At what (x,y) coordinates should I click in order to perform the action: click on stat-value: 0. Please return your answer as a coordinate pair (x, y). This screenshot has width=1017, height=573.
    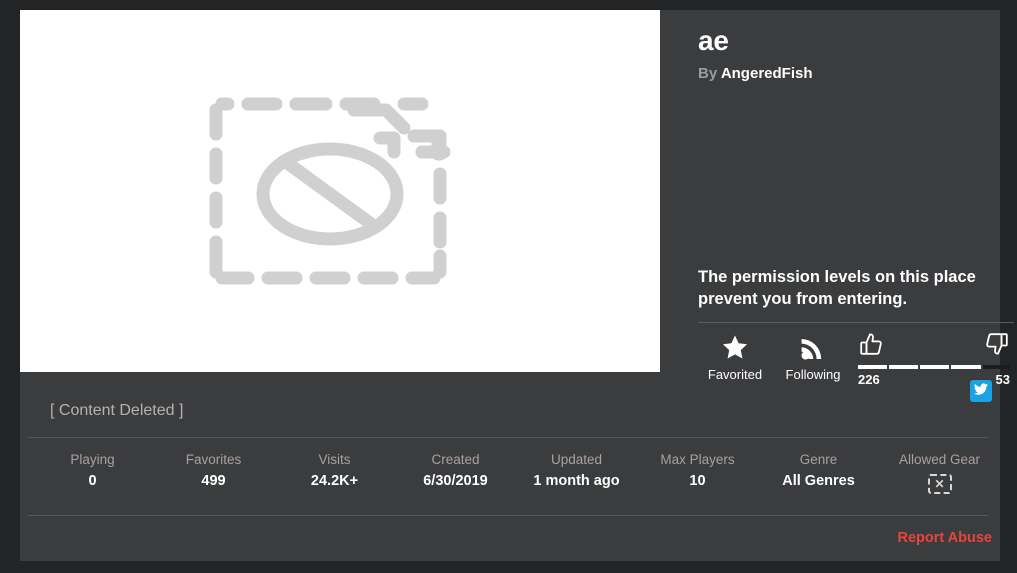
    Looking at the image, I should click on (92, 481).